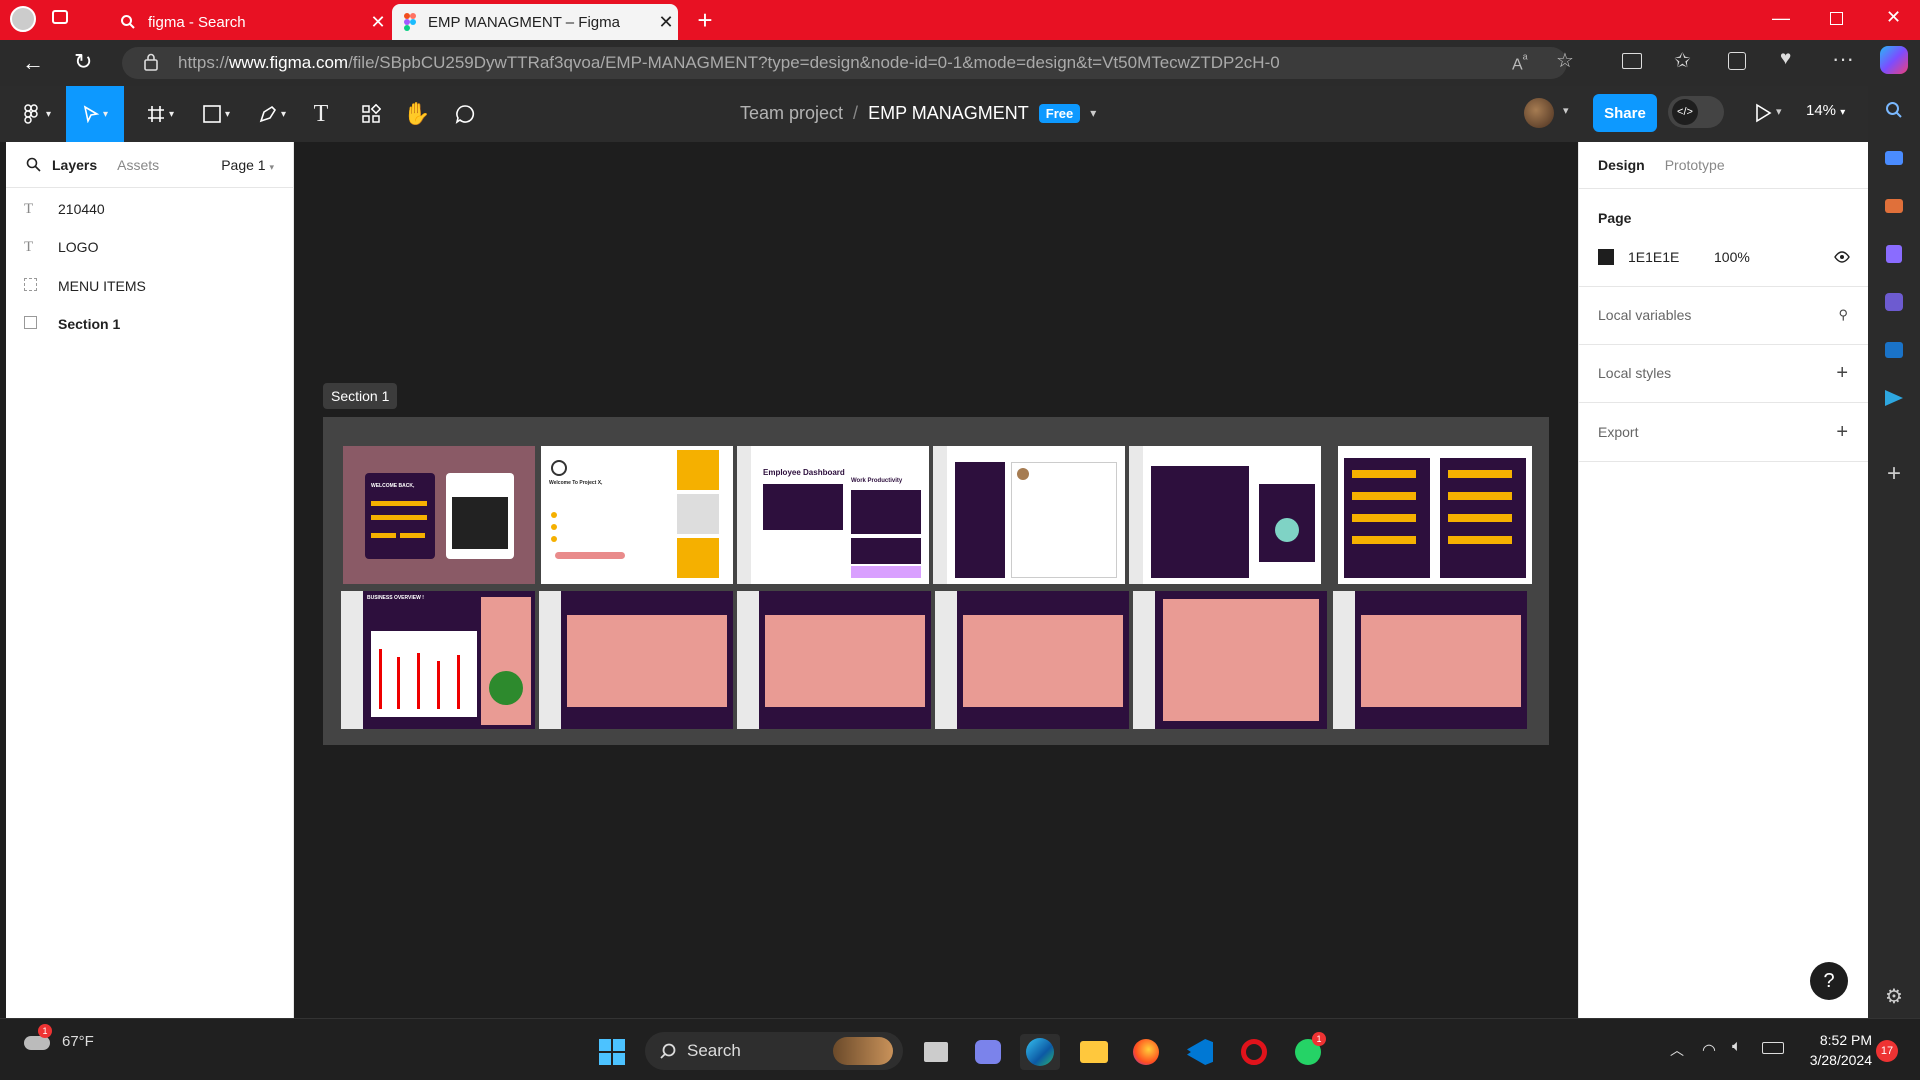 The width and height of the screenshot is (1920, 1080). Describe the element at coordinates (1894, 110) in the screenshot. I see `sidebar-search-icon` at that location.